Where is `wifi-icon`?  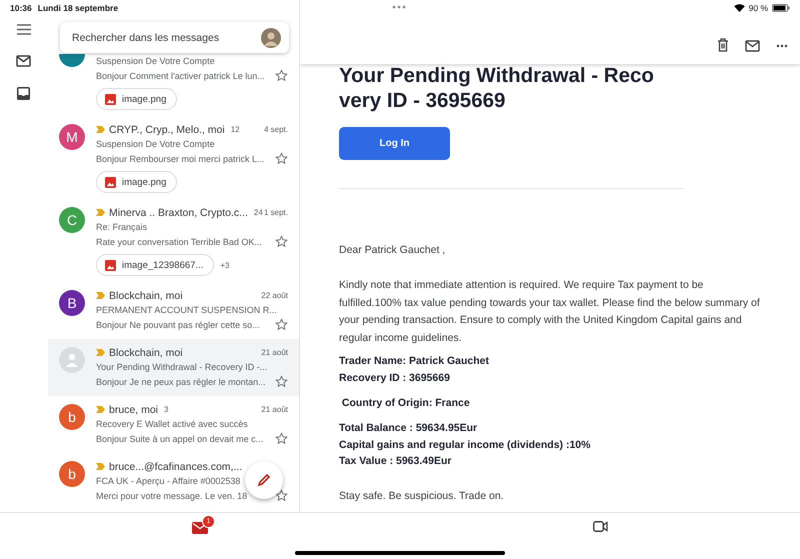
wifi-icon is located at coordinates (739, 8).